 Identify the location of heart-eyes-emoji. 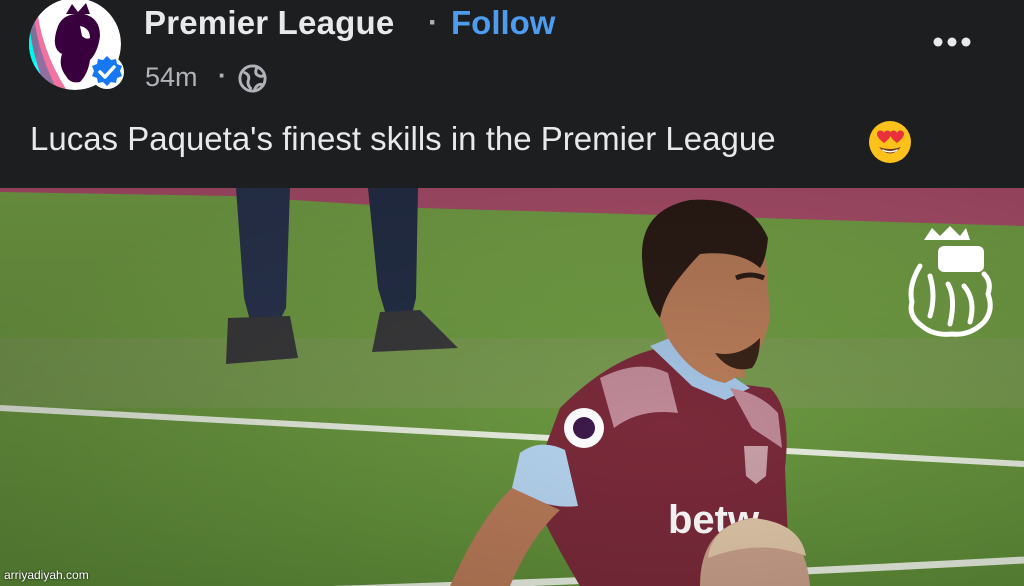
(890, 142).